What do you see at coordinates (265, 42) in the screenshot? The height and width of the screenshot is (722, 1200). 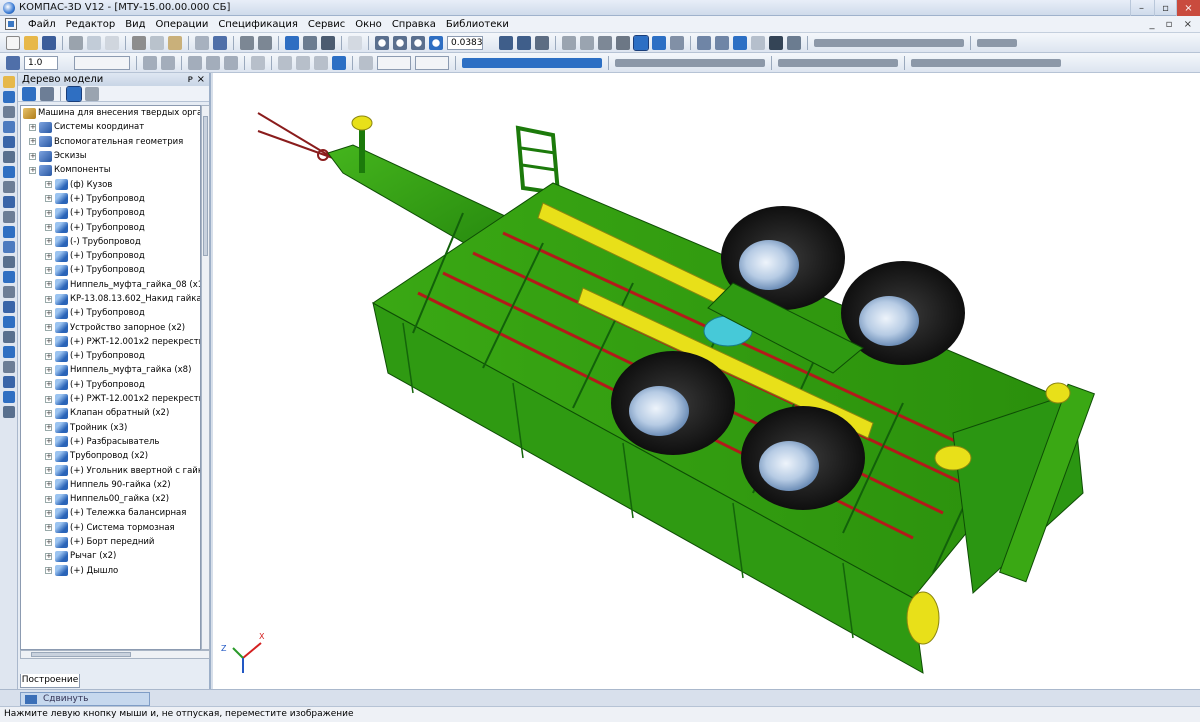 I see `redo-icon` at bounding box center [265, 42].